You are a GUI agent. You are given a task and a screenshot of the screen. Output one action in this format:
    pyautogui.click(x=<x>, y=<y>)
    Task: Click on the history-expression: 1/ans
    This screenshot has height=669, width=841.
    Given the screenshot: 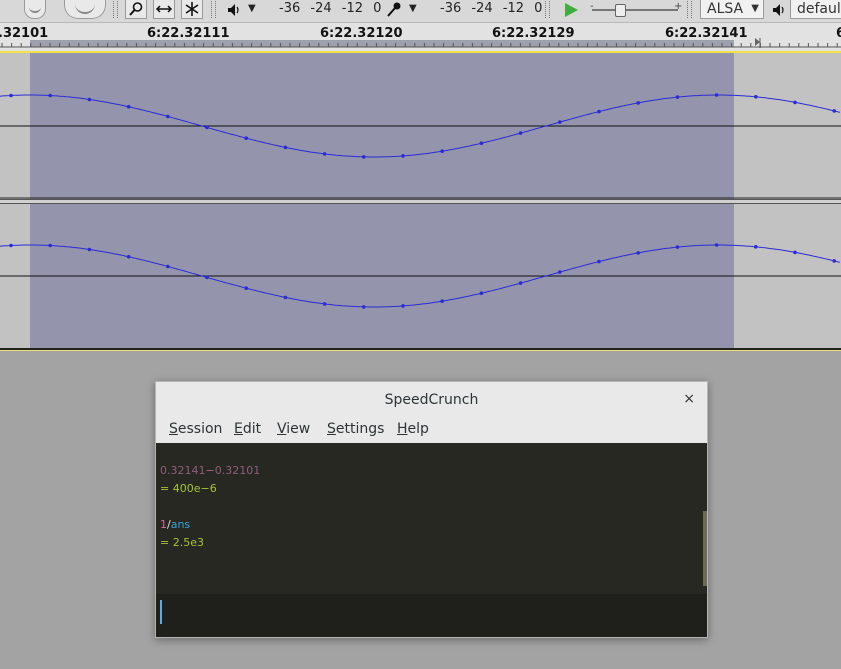 What is the action you would take?
    pyautogui.click(x=175, y=524)
    